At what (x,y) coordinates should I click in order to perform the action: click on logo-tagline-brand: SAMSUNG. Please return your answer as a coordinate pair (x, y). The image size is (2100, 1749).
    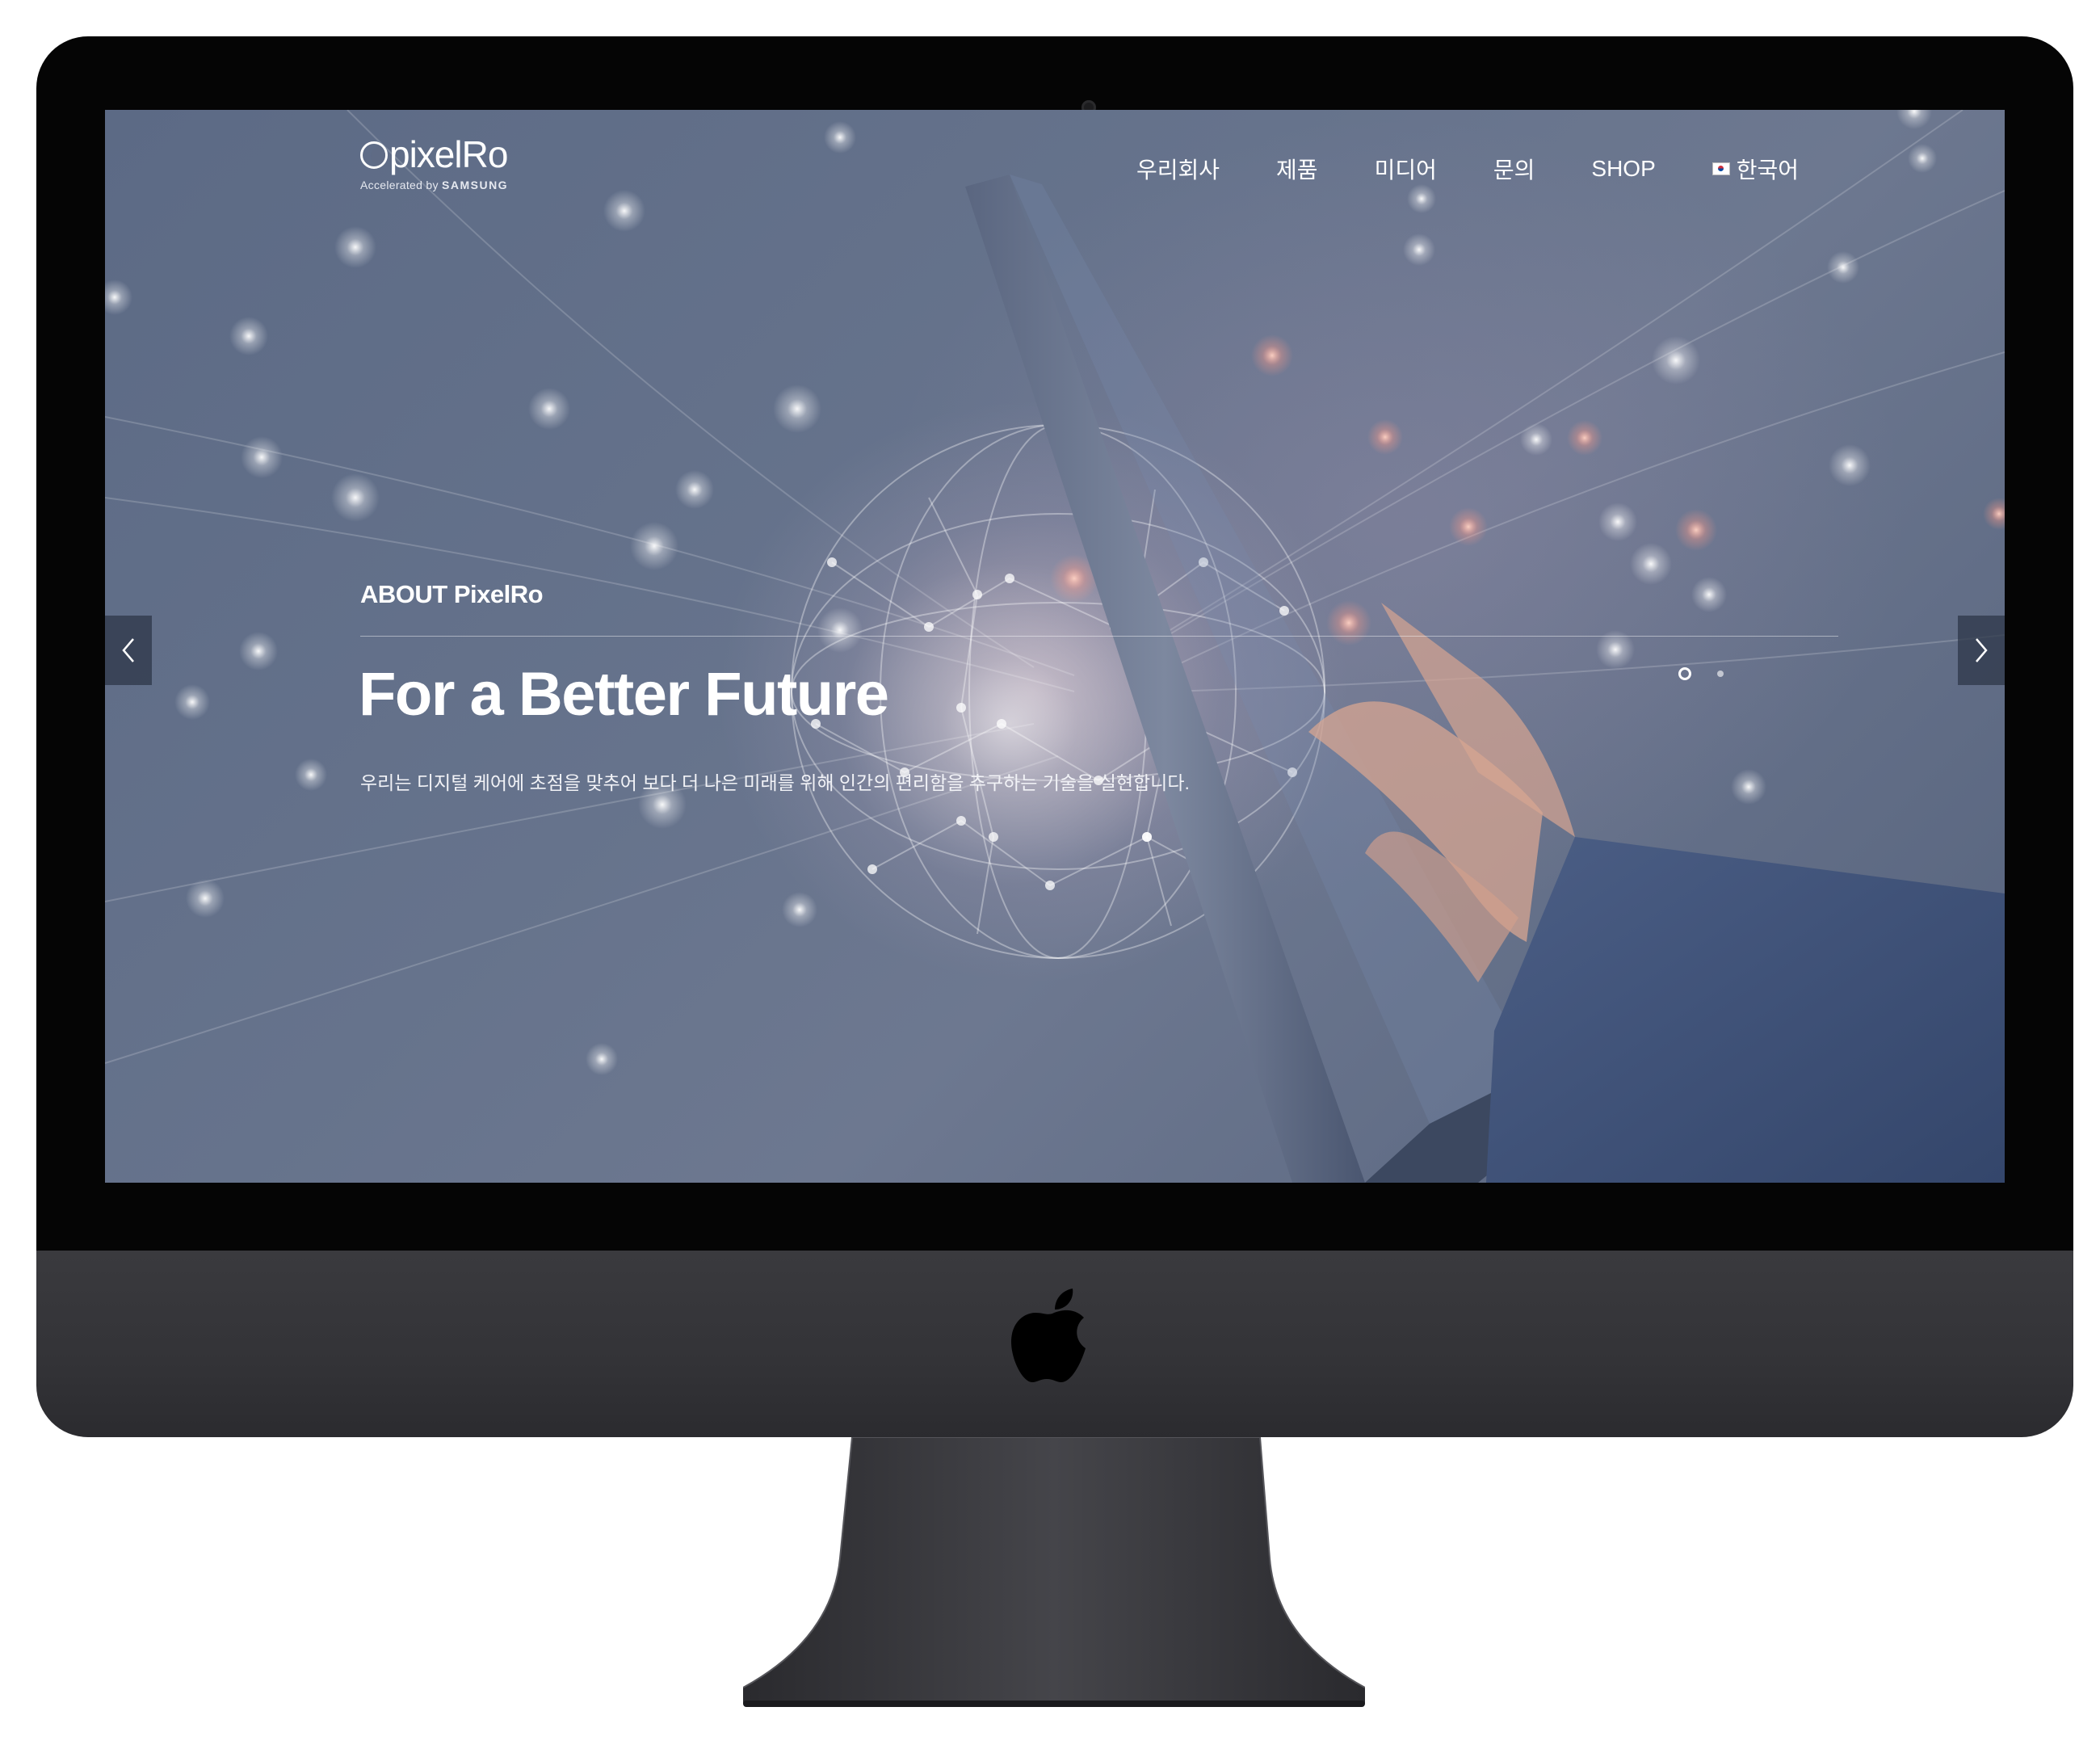
    Looking at the image, I should click on (476, 185).